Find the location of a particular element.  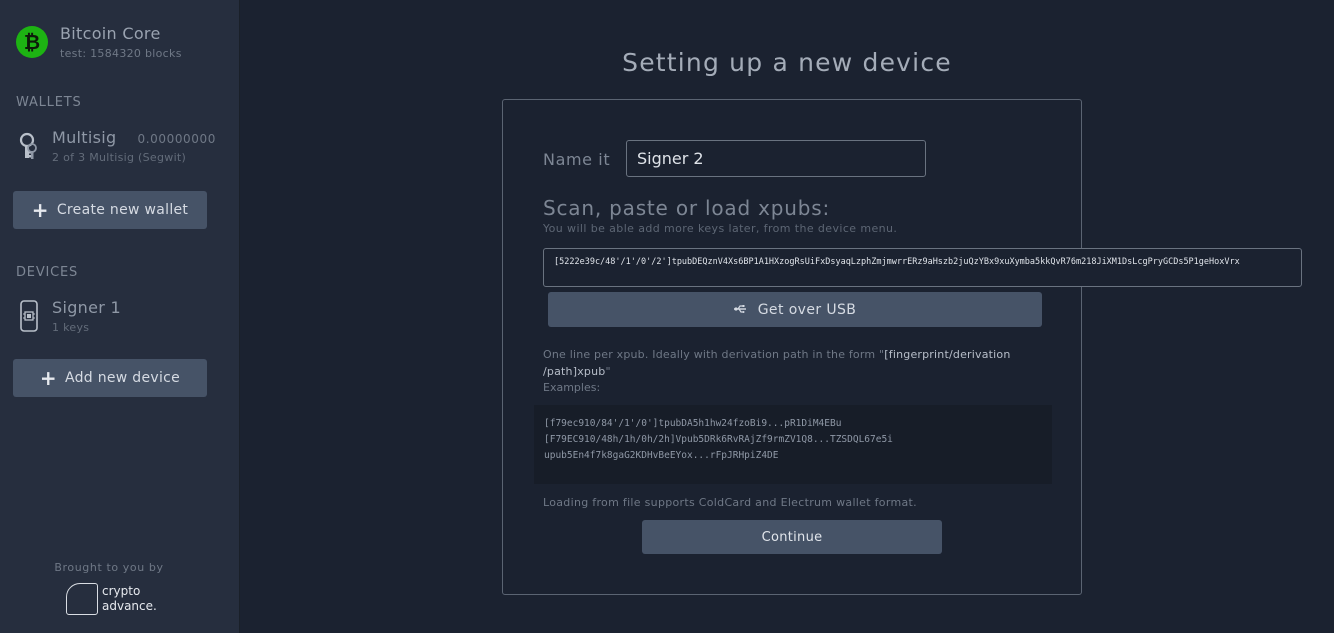

node-info: ₿ Bitcoin Core test: 1584320 blocks is located at coordinates (99, 42).